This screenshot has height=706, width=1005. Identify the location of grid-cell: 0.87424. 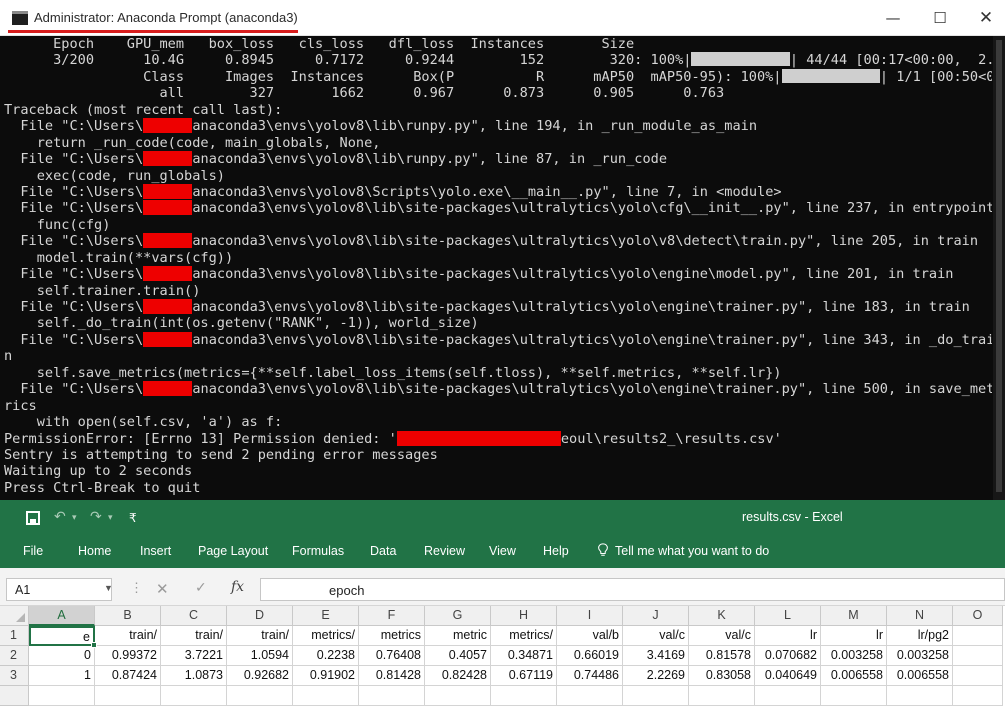
(128, 676).